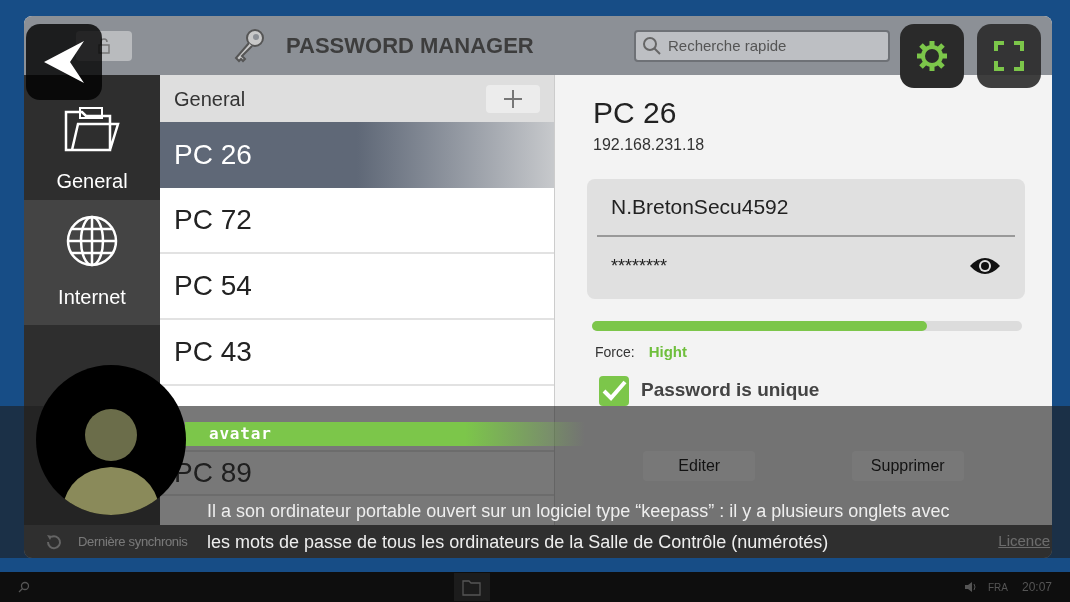 The width and height of the screenshot is (1070, 602). I want to click on unique-label: Password is unique, so click(730, 390).